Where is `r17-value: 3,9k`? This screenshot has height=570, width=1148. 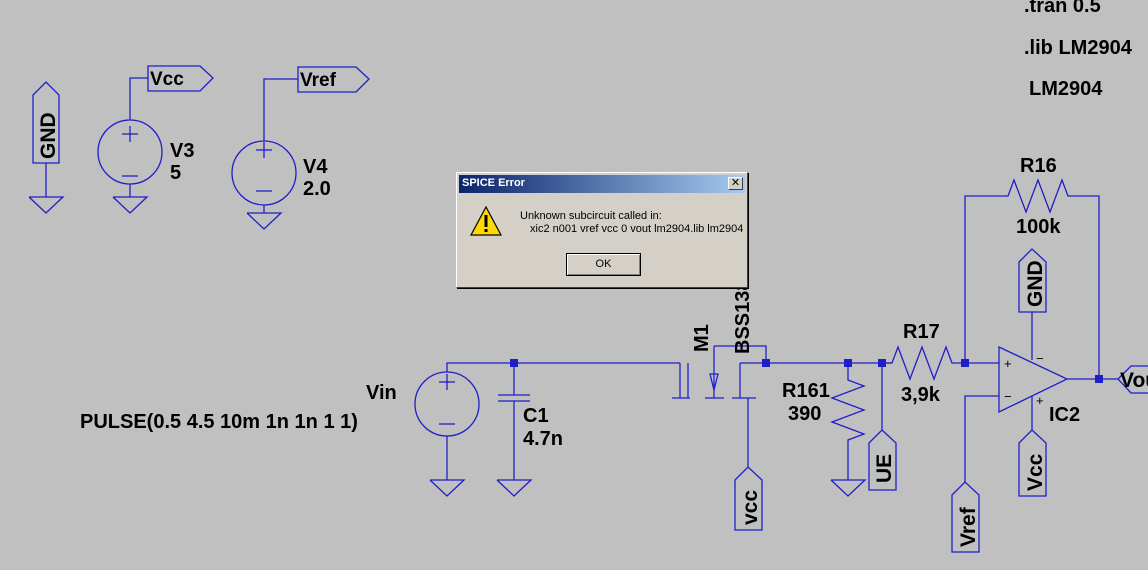
r17-value: 3,9k is located at coordinates (921, 395).